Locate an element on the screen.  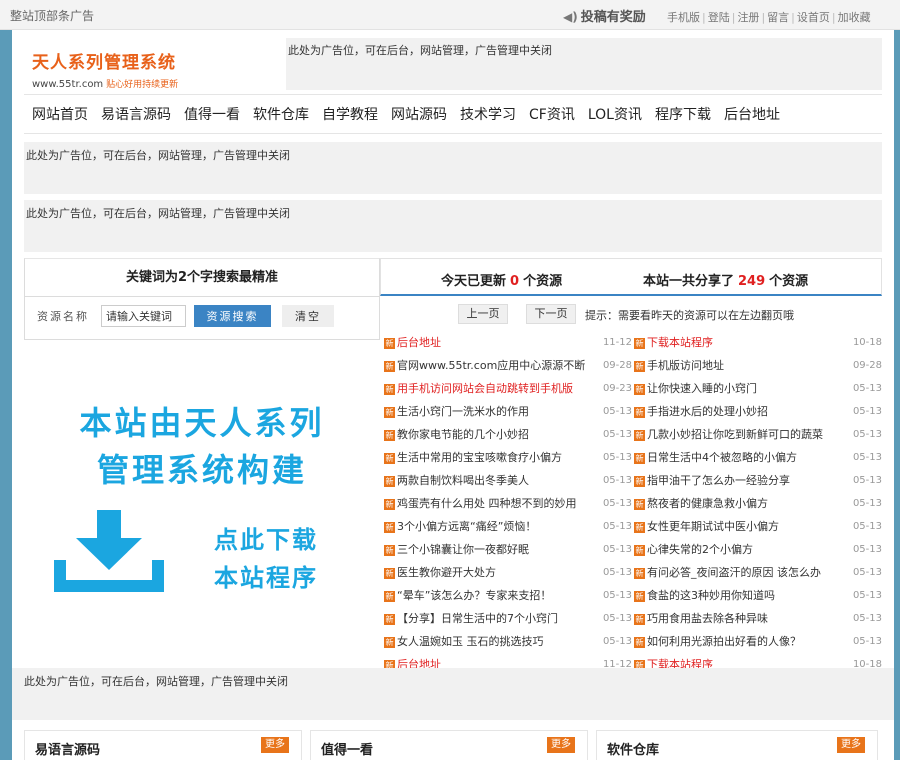
nav-software: 软件仓库 is located at coordinates (281, 114).